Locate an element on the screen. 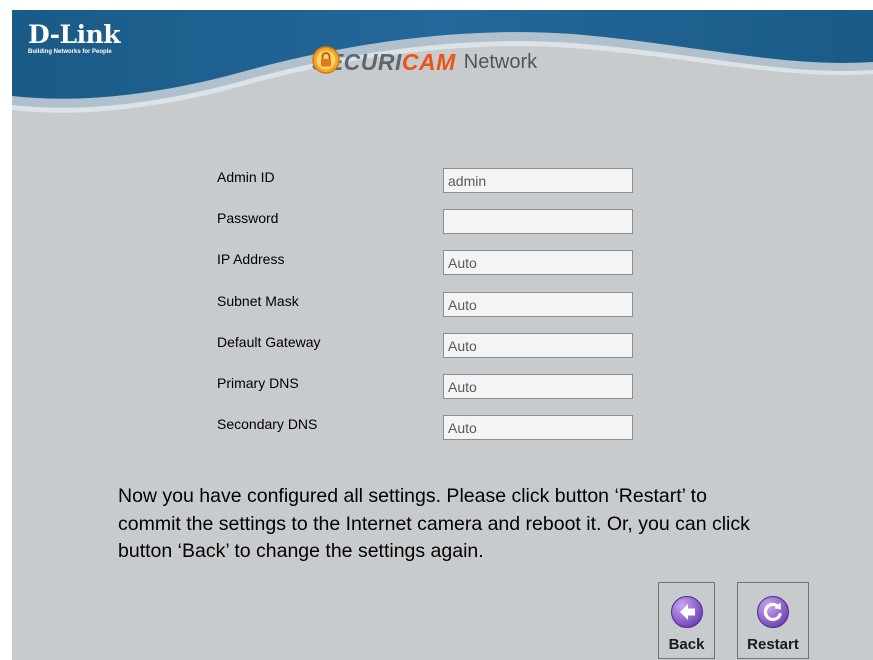 The image size is (873, 660). ip-address-field is located at coordinates (538, 262).